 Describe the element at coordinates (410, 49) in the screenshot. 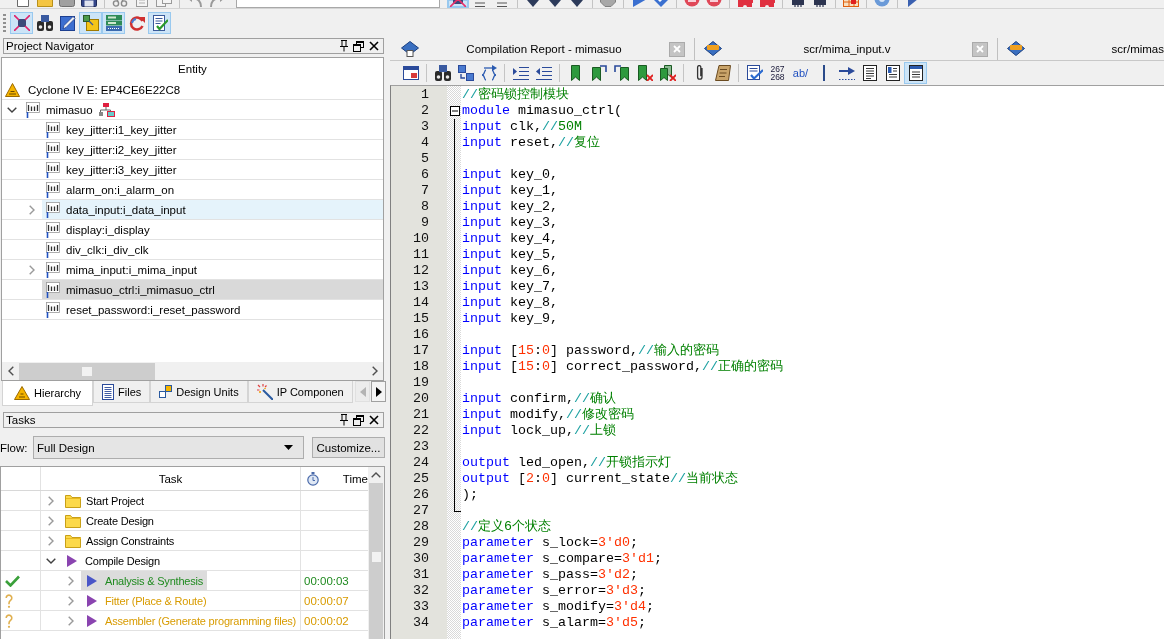

I see `diamond-icon` at that location.